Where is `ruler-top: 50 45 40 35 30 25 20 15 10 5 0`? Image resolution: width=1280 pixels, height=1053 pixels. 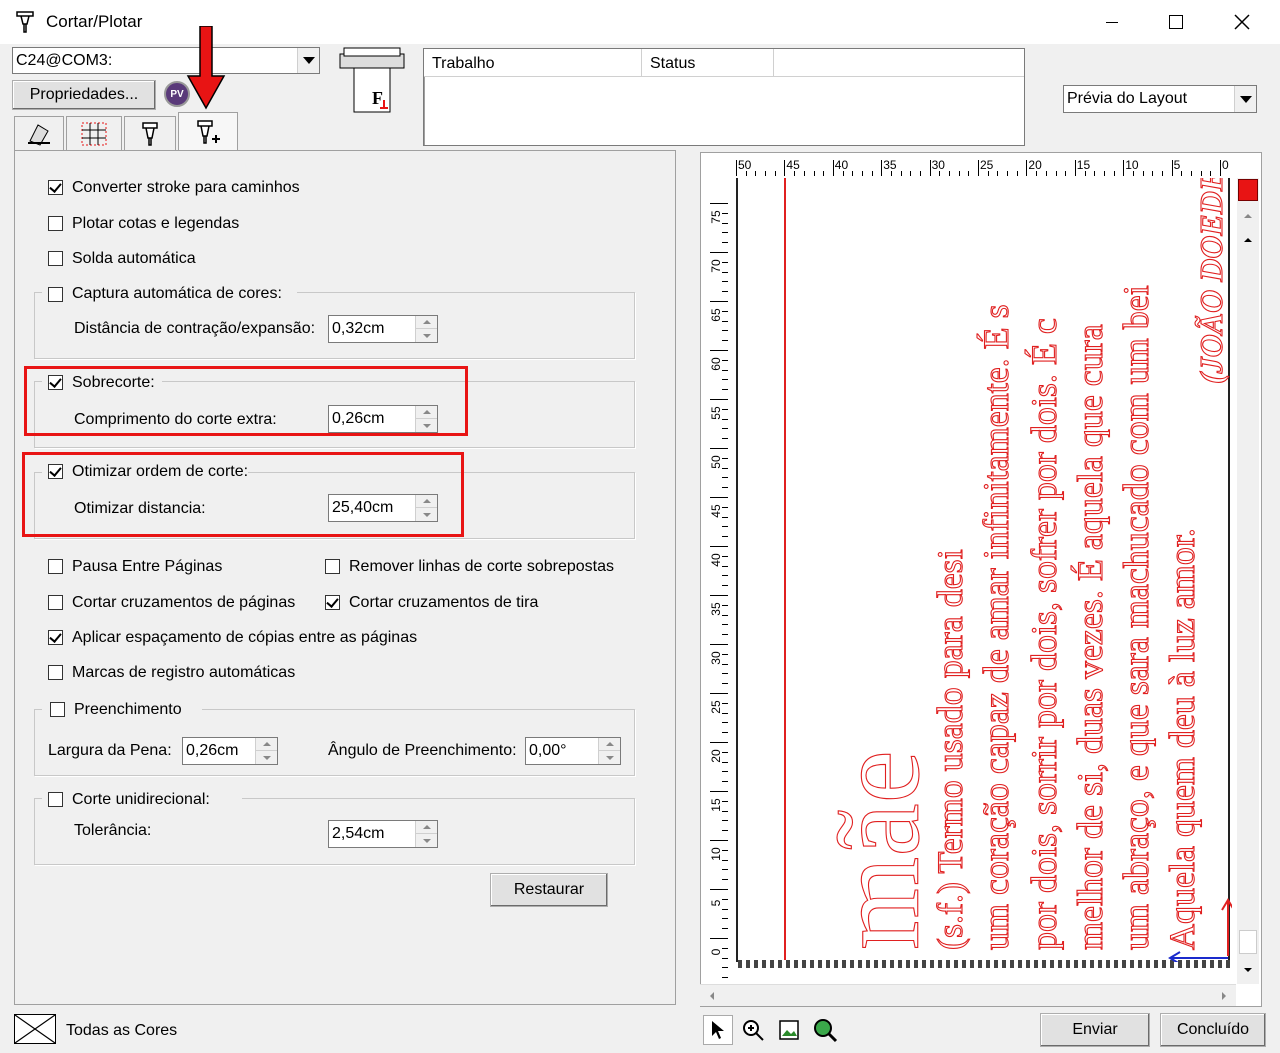
ruler-top: 50 45 40 35 30 25 20 15 10 5 0 is located at coordinates (982, 167).